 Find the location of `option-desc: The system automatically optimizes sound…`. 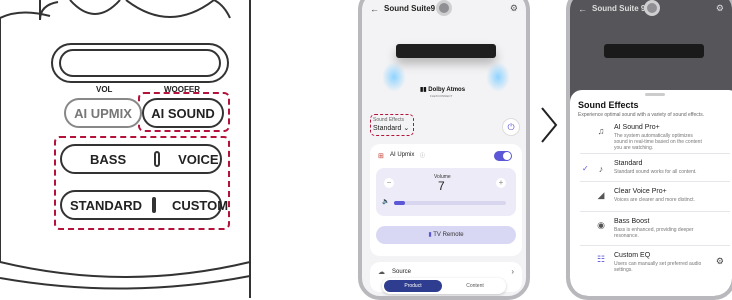

option-desc: The system automatically optimizes sound… is located at coordinates (658, 142).